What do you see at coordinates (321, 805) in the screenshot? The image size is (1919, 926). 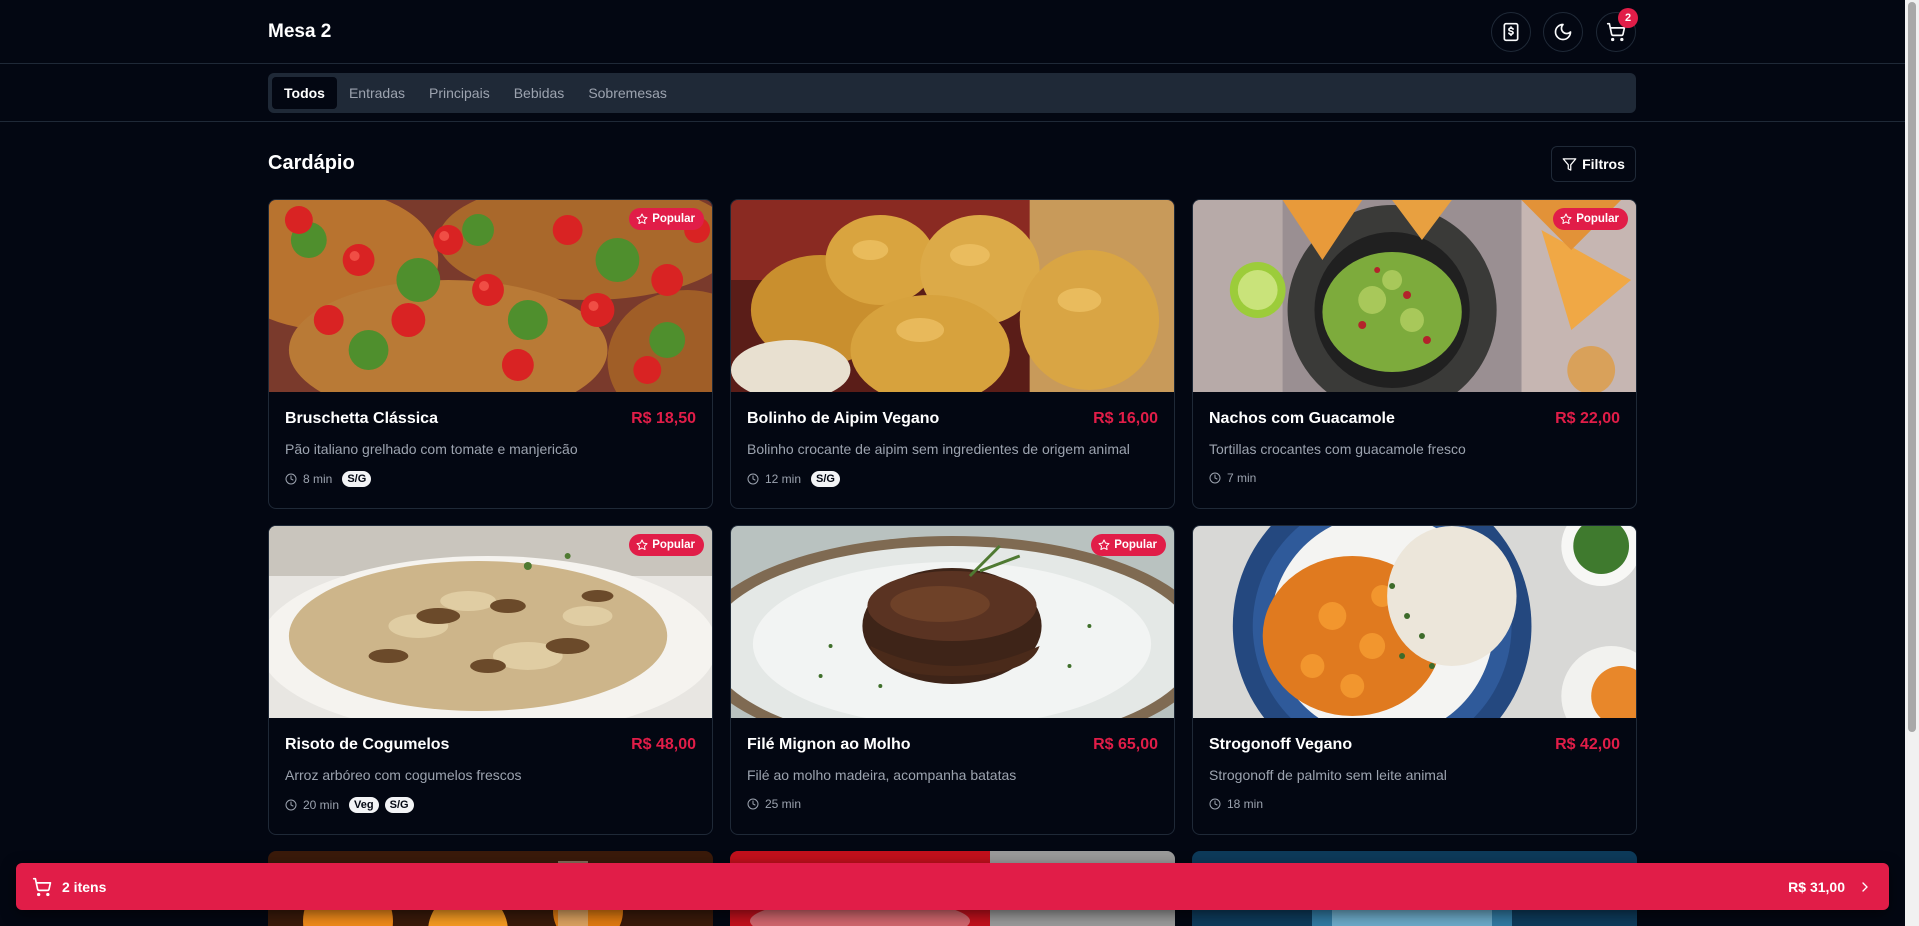 I see `prep-time: 20 min` at bounding box center [321, 805].